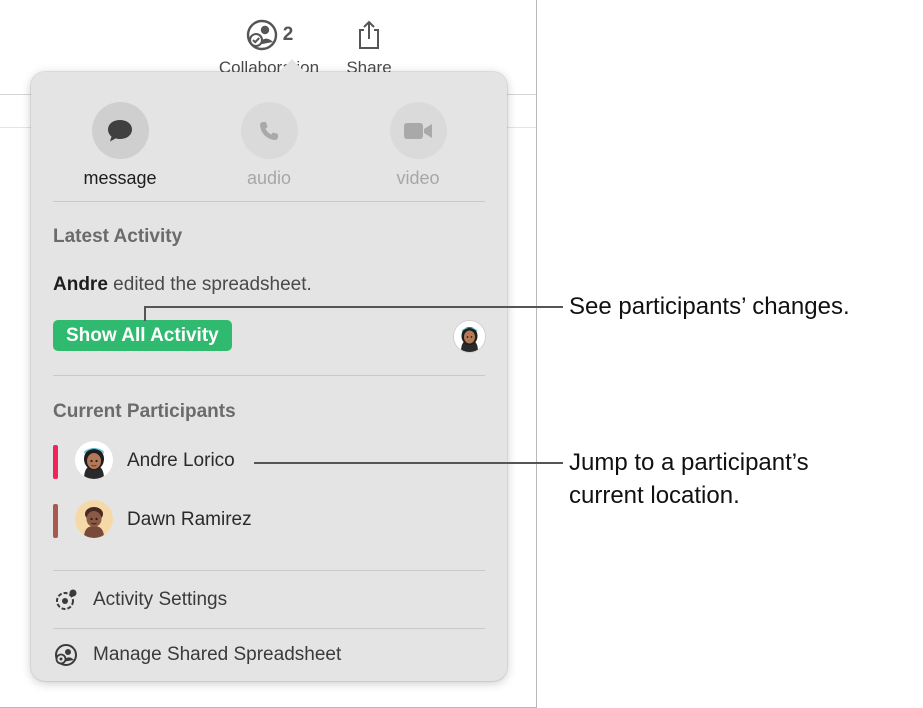 This screenshot has width=923, height=708. Describe the element at coordinates (269, 628) in the screenshot. I see `divider-menu` at that location.